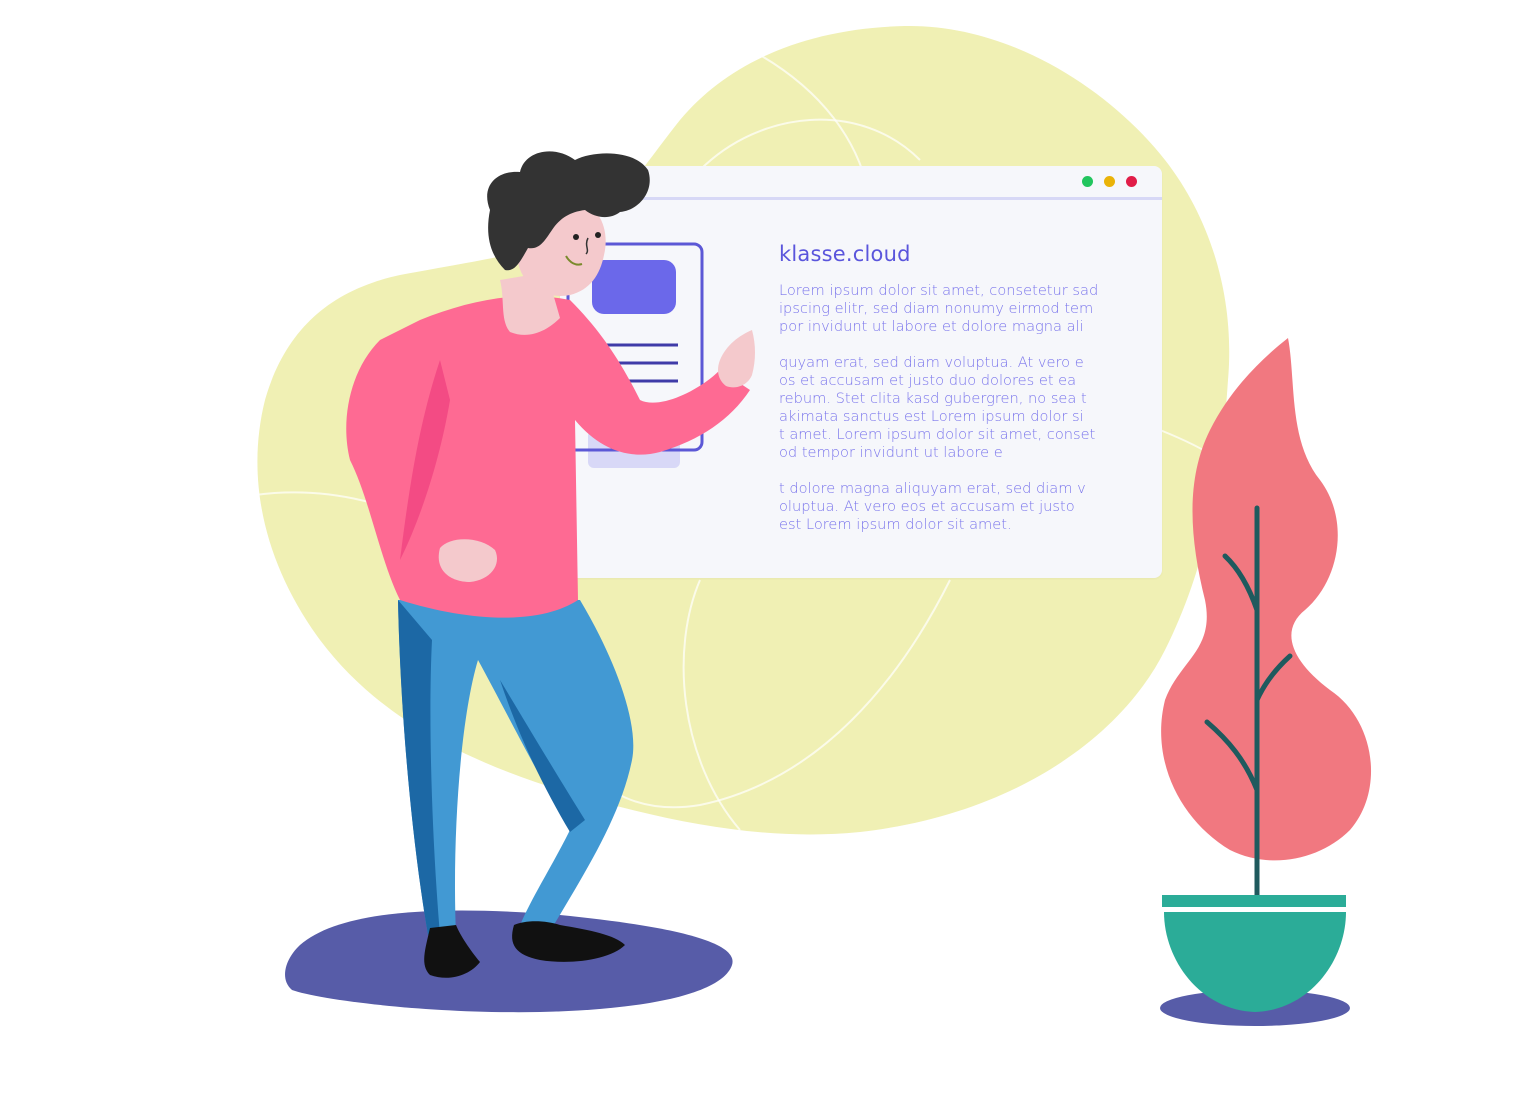 Image resolution: width=1514 pixels, height=1102 pixels. What do you see at coordinates (634, 287) in the screenshot?
I see `card-image-block` at bounding box center [634, 287].